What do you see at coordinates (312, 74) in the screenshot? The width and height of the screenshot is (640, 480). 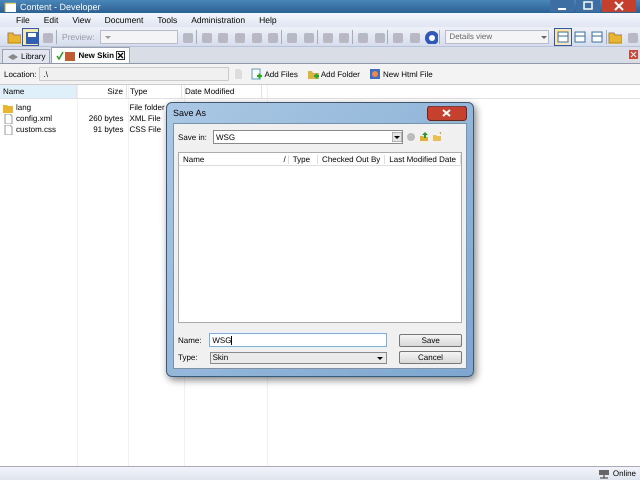 I see `add-folder-icon` at bounding box center [312, 74].